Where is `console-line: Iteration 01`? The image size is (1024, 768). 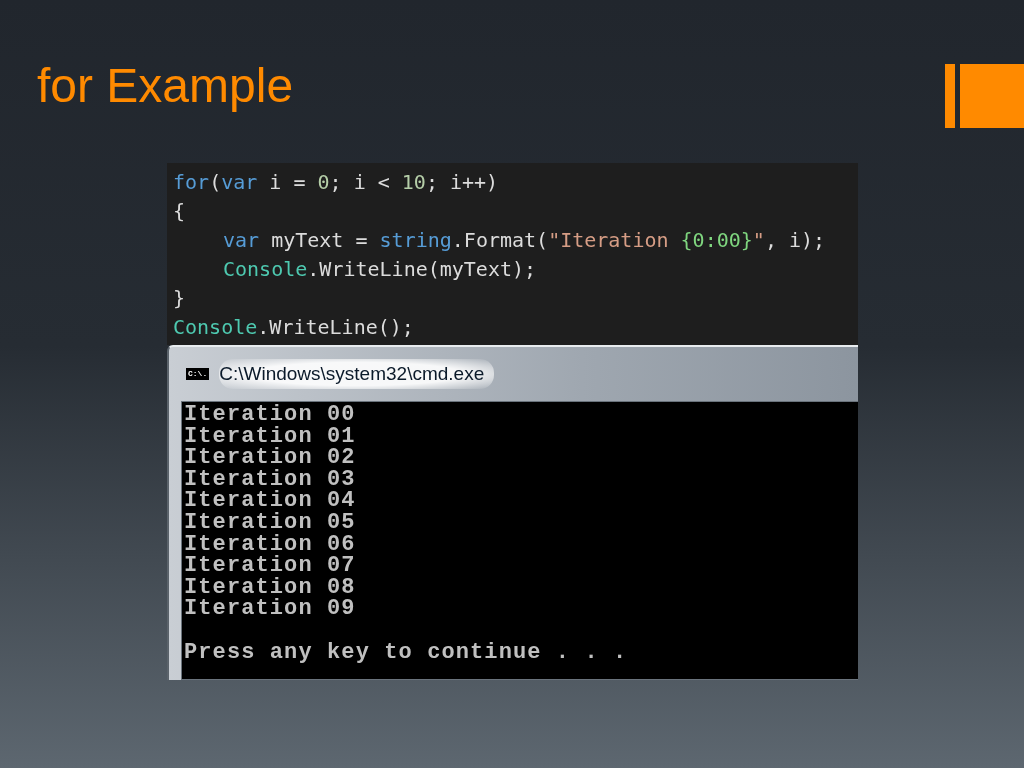 console-line: Iteration 01 is located at coordinates (270, 436).